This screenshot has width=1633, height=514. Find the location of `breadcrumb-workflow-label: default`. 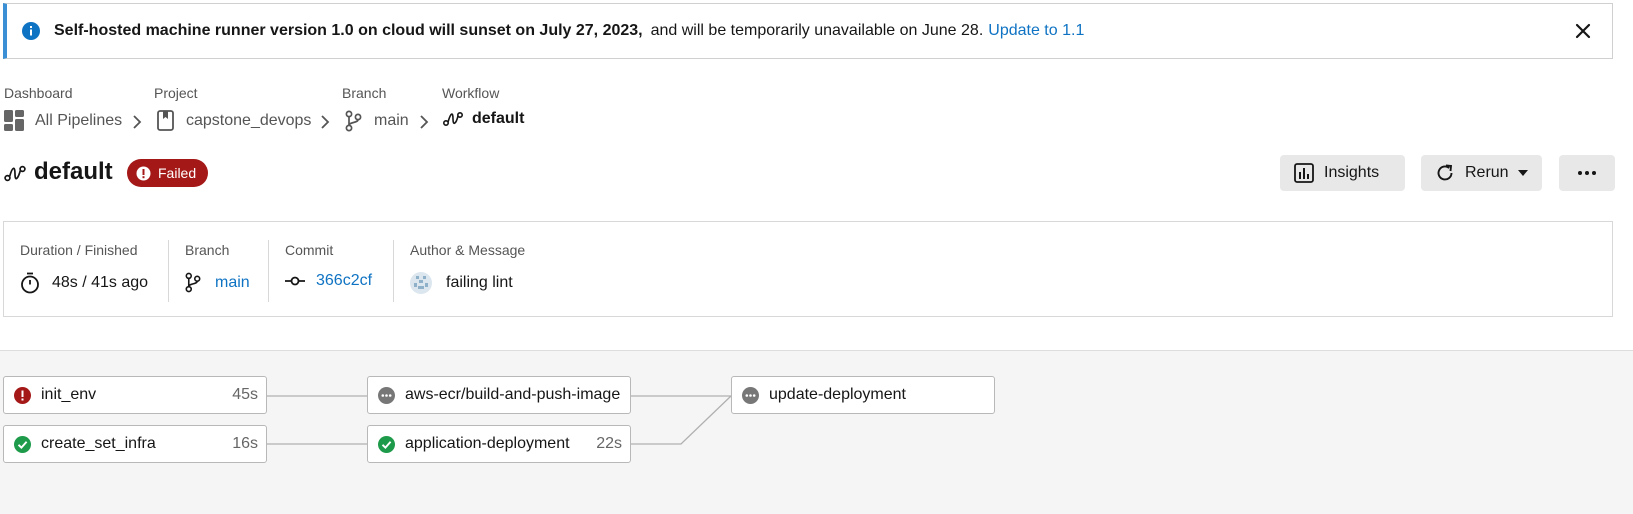

breadcrumb-workflow-label: default is located at coordinates (498, 118).